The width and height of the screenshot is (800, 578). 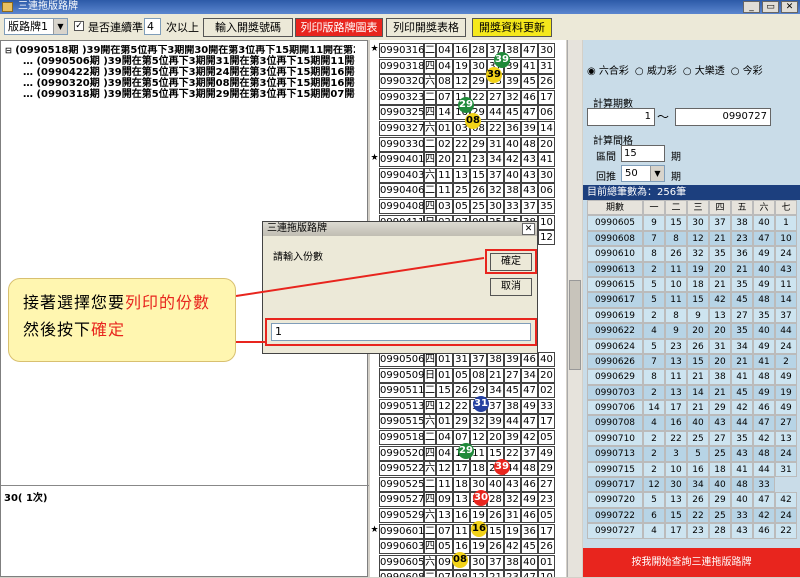 I want to click on callout-text: 然後按下, so click(x=57, y=329).